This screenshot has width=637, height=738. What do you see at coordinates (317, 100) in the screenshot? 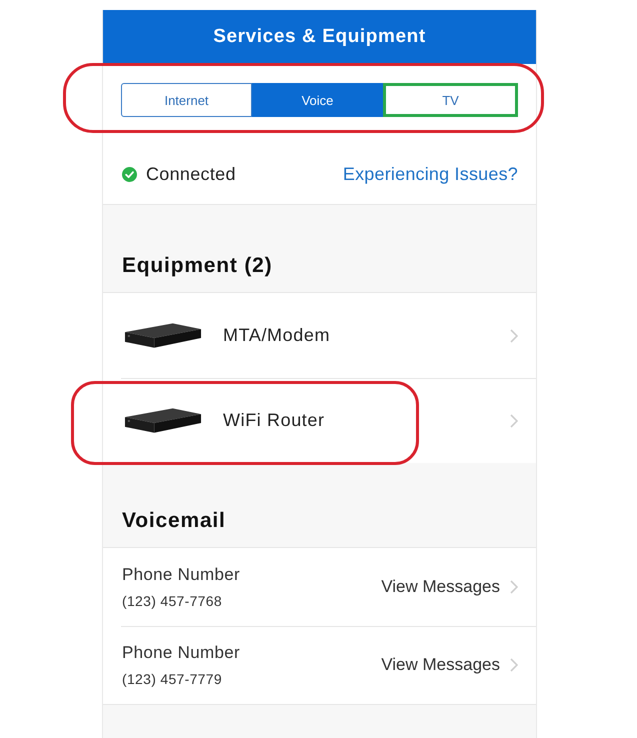
I see `tab: Voice` at bounding box center [317, 100].